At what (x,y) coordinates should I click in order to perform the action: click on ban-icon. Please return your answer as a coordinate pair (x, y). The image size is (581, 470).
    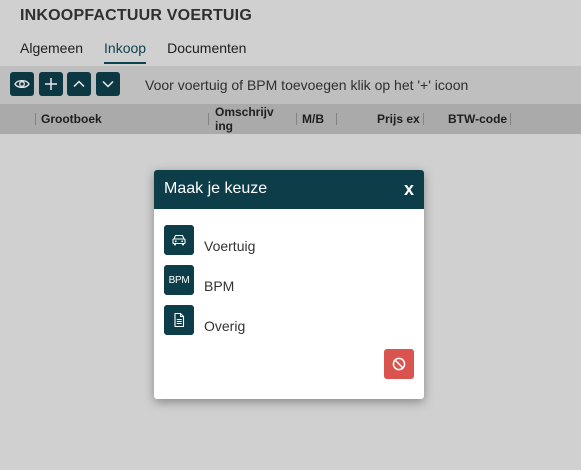
    Looking at the image, I should click on (399, 364).